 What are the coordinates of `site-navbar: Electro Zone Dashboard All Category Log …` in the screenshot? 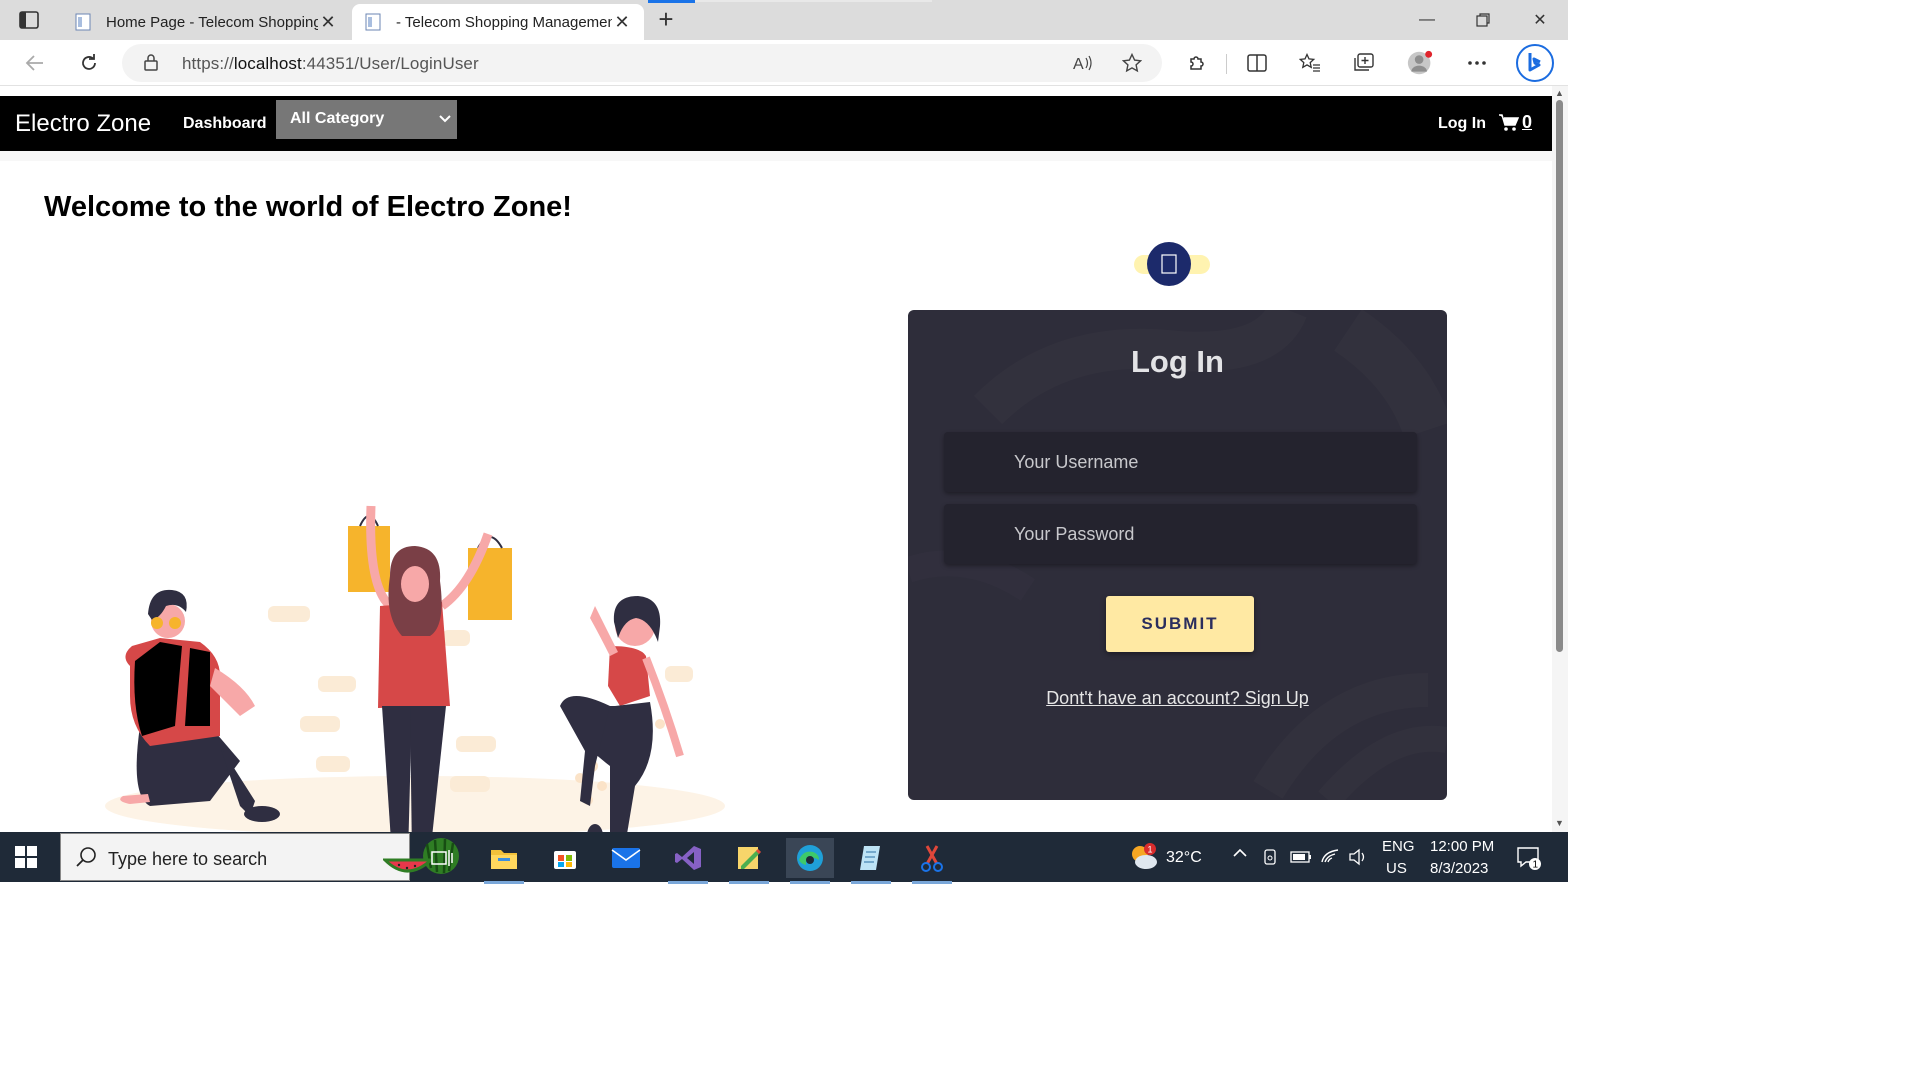 It's located at (776, 123).